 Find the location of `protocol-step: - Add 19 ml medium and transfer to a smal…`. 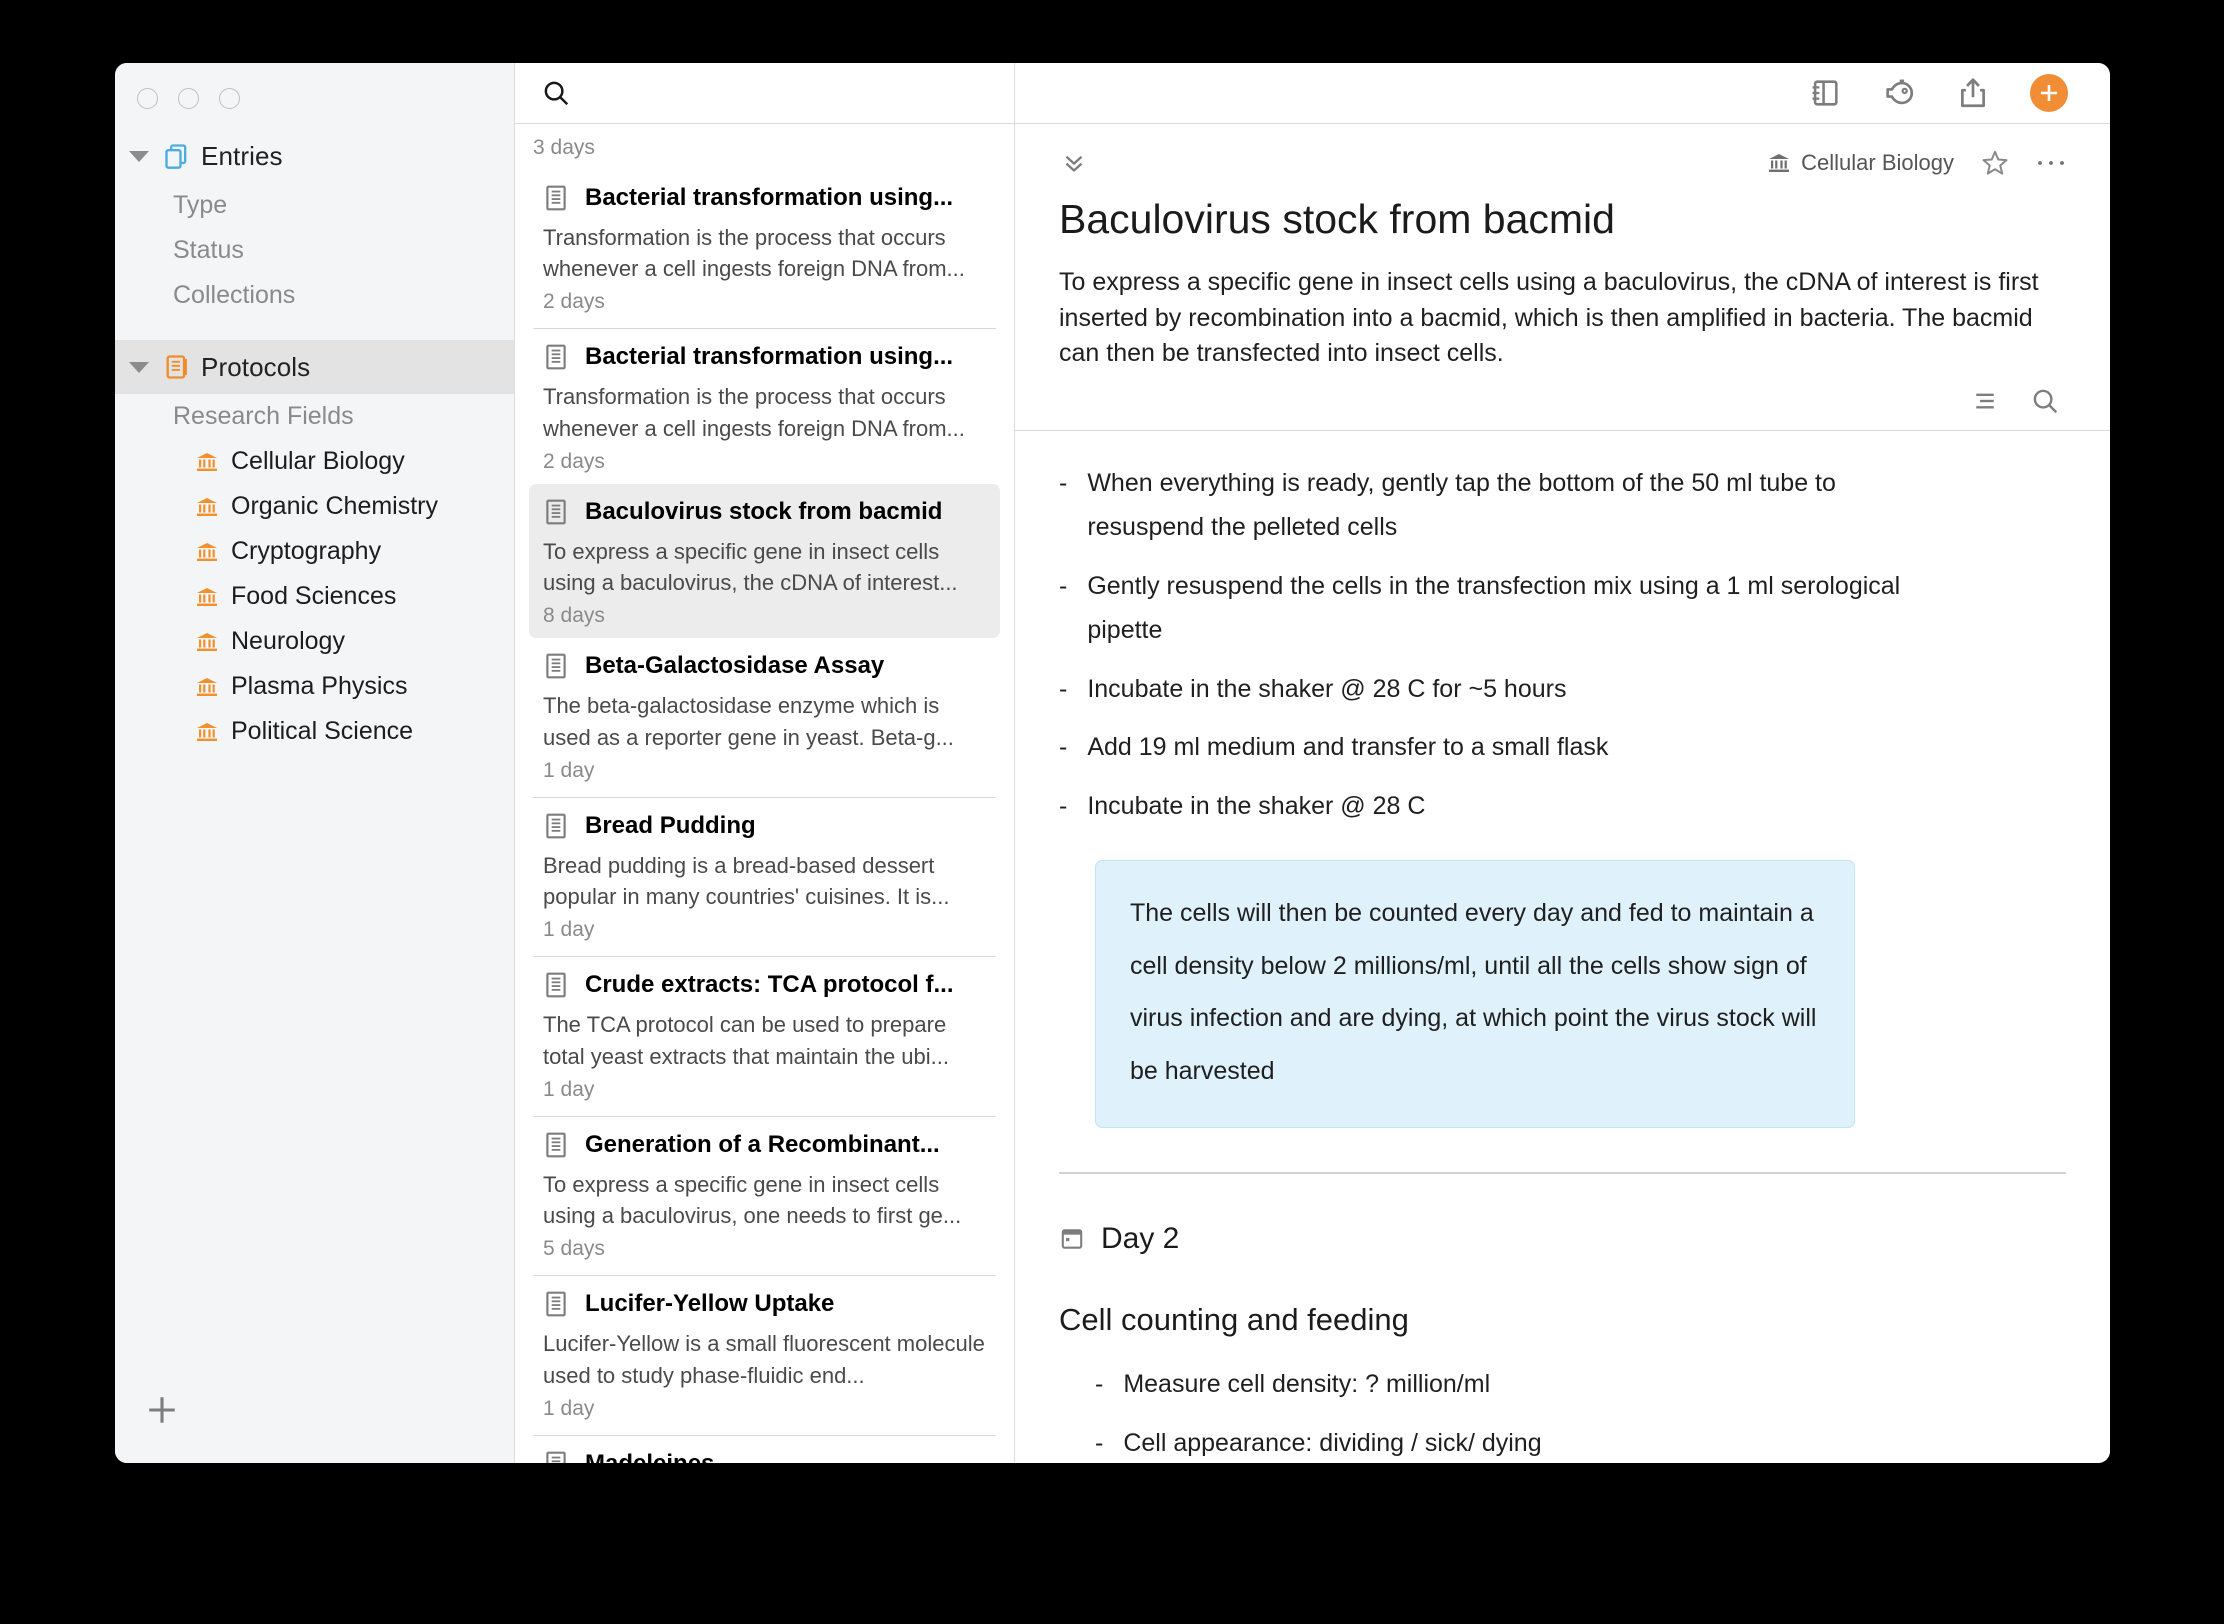

protocol-step: - Add 19 ml medium and transfer to a smal… is located at coordinates (1489, 747).